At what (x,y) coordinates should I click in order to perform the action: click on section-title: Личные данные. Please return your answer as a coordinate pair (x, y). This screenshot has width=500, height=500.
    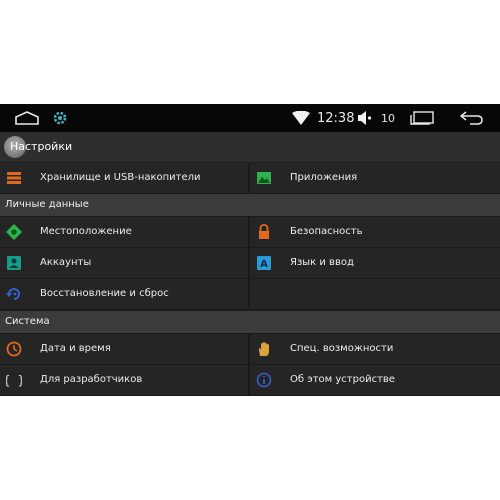
    Looking at the image, I should click on (47, 204).